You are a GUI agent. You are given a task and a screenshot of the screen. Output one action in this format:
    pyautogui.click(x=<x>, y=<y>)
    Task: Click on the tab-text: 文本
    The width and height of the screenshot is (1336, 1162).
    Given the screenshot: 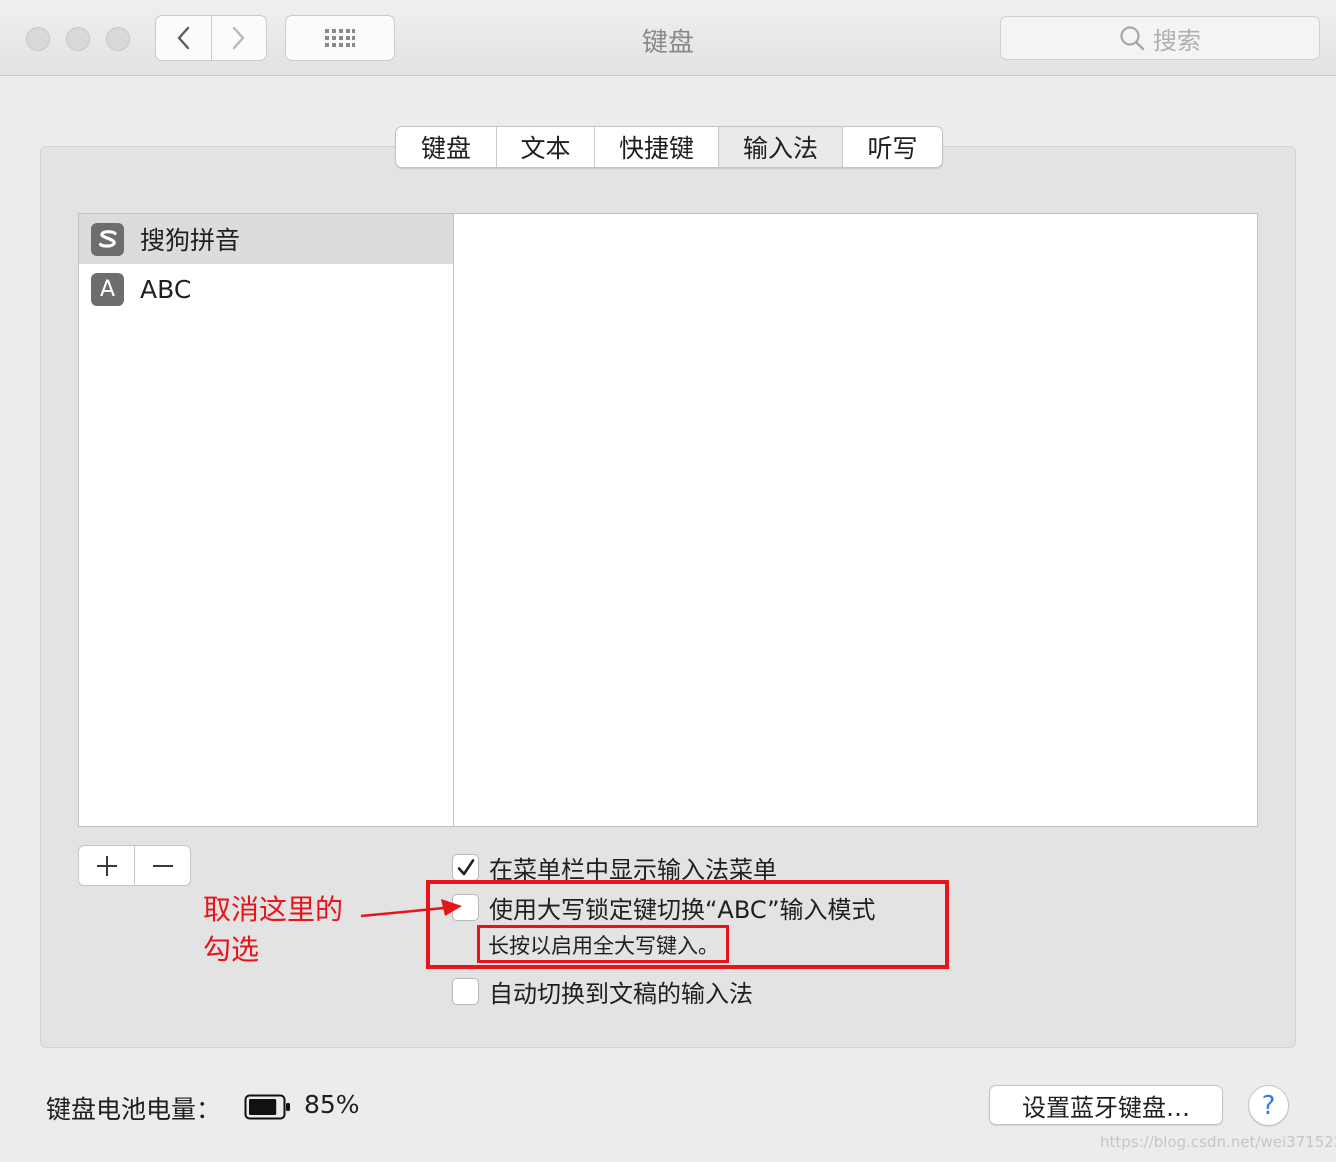 What is the action you would take?
    pyautogui.click(x=545, y=147)
    